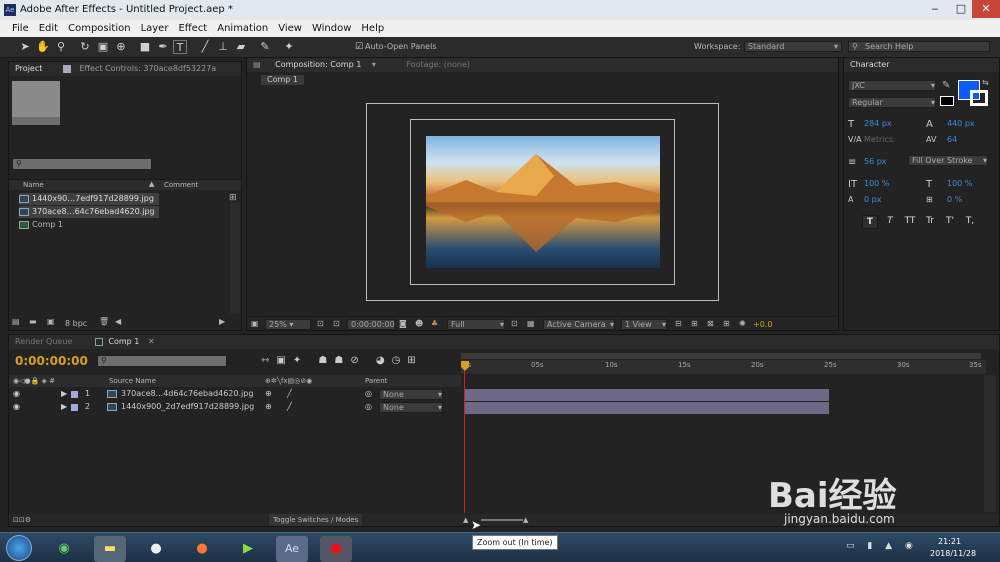 Image resolution: width=1000 pixels, height=562 pixels. Describe the element at coordinates (235, 258) in the screenshot. I see `project-scrollbar` at that location.